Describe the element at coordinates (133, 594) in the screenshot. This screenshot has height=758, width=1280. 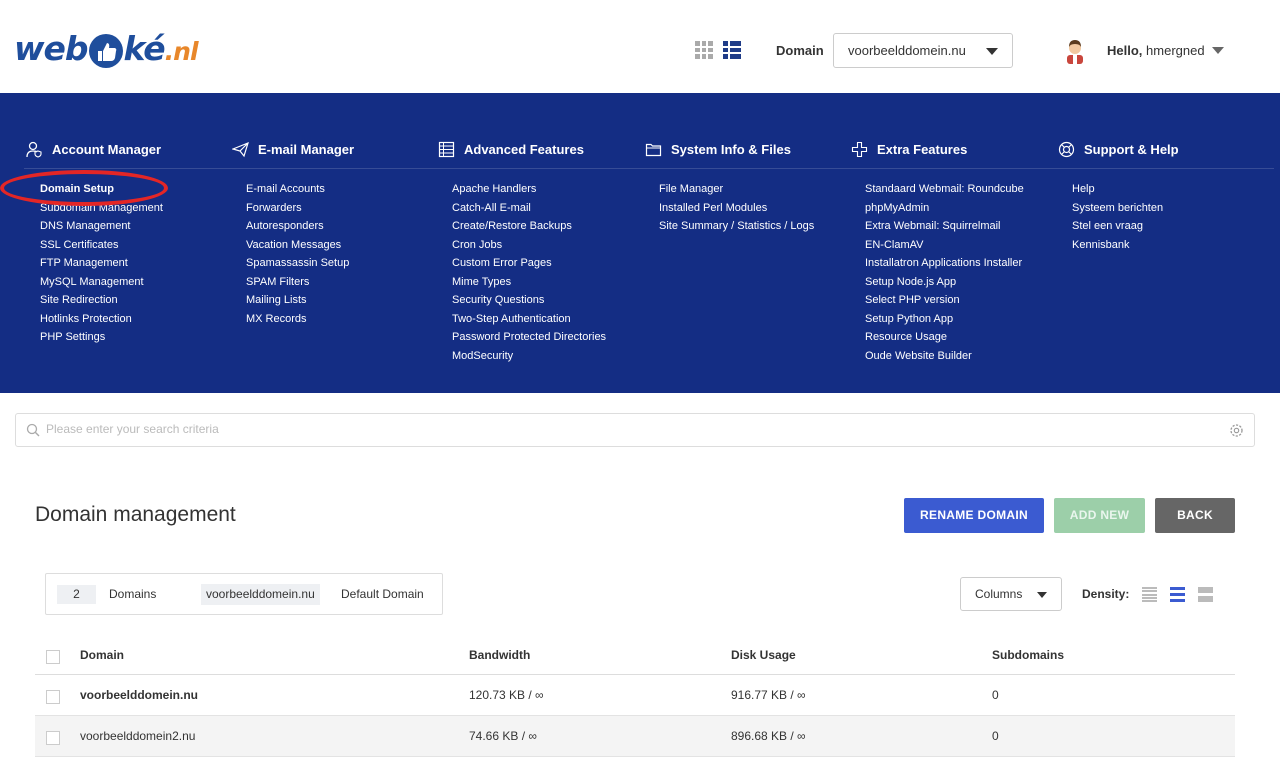
I see `domain-count-label: Domains` at that location.